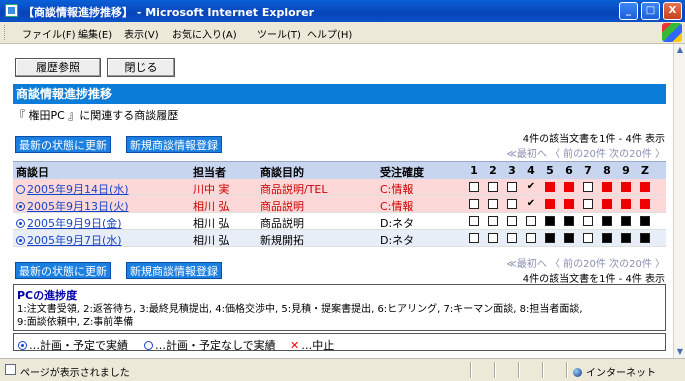  I want to click on ie-page-icon, so click(11, 10).